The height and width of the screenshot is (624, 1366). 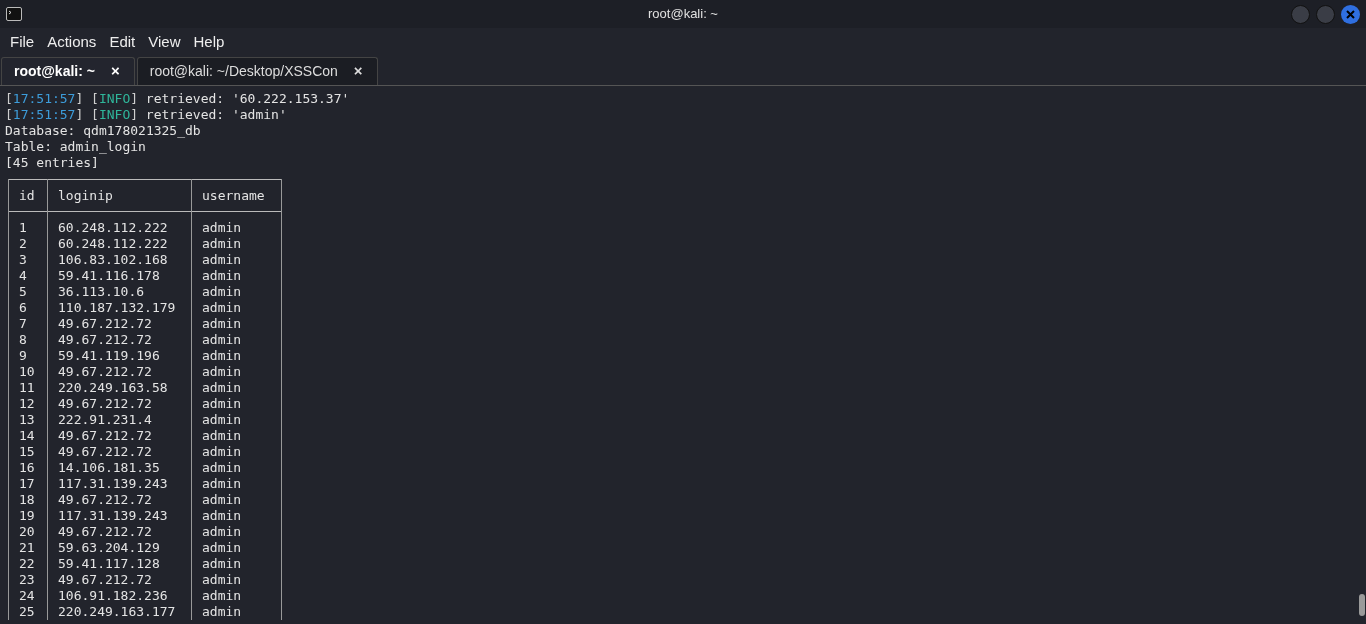 What do you see at coordinates (119, 195) in the screenshot?
I see `column-header: loginip` at bounding box center [119, 195].